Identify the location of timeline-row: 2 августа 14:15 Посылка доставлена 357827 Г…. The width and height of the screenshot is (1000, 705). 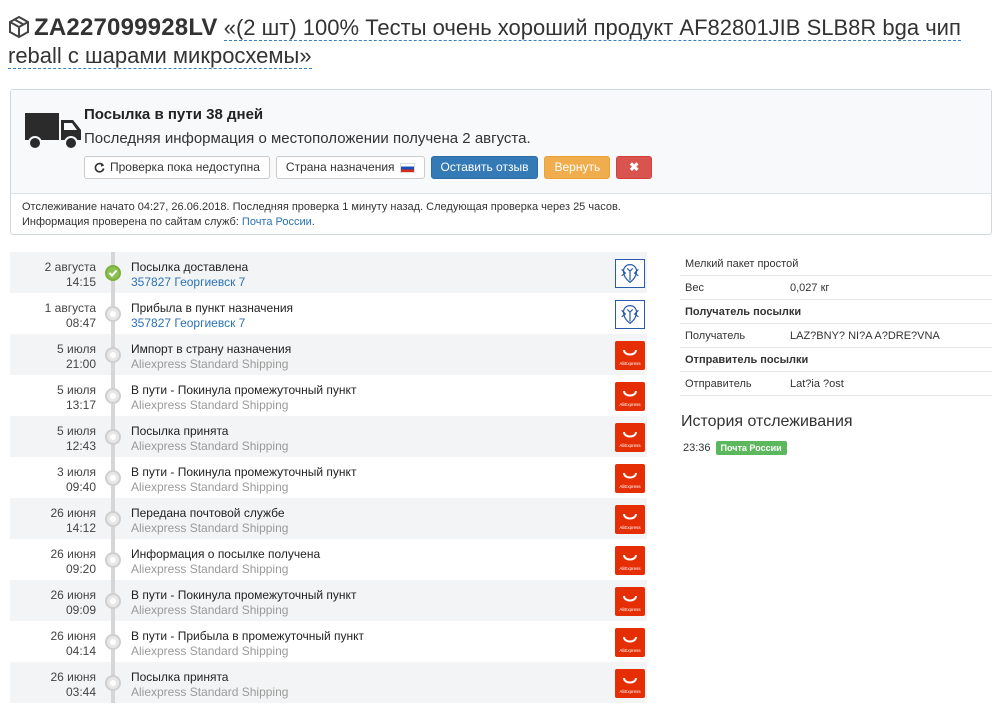
(328, 272).